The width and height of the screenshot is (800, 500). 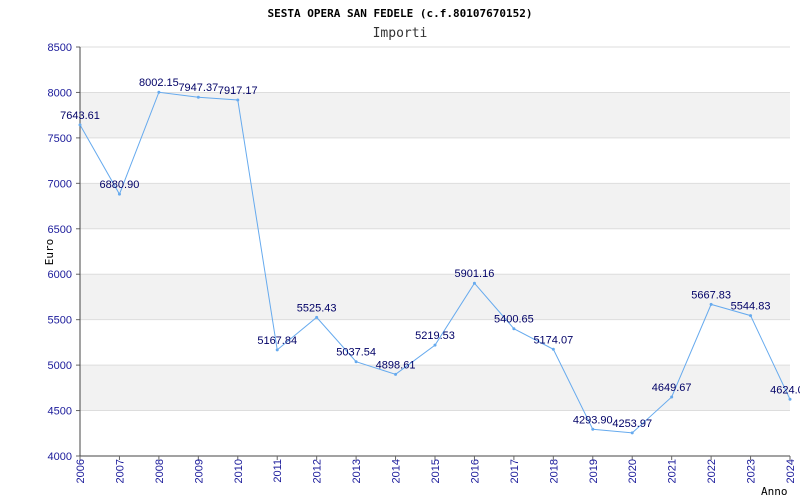 I want to click on data-label: 5167.84, so click(x=277, y=341).